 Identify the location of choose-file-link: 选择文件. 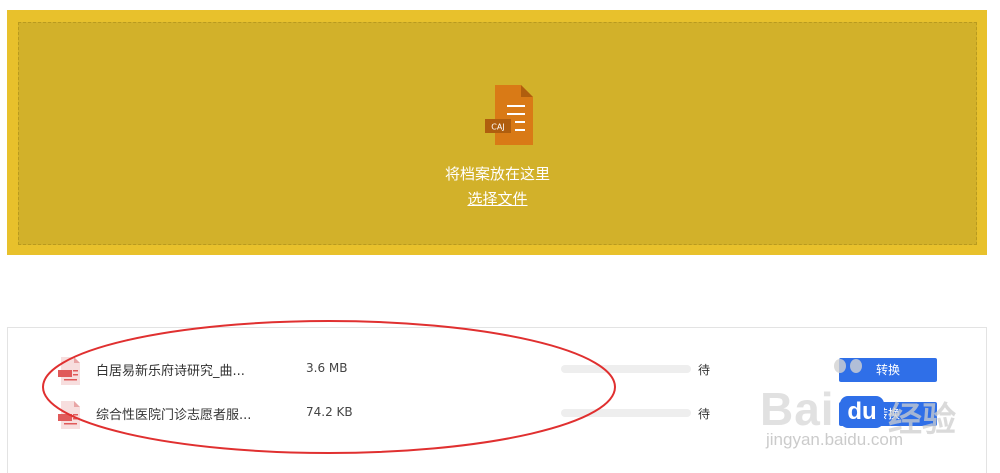
(497, 198).